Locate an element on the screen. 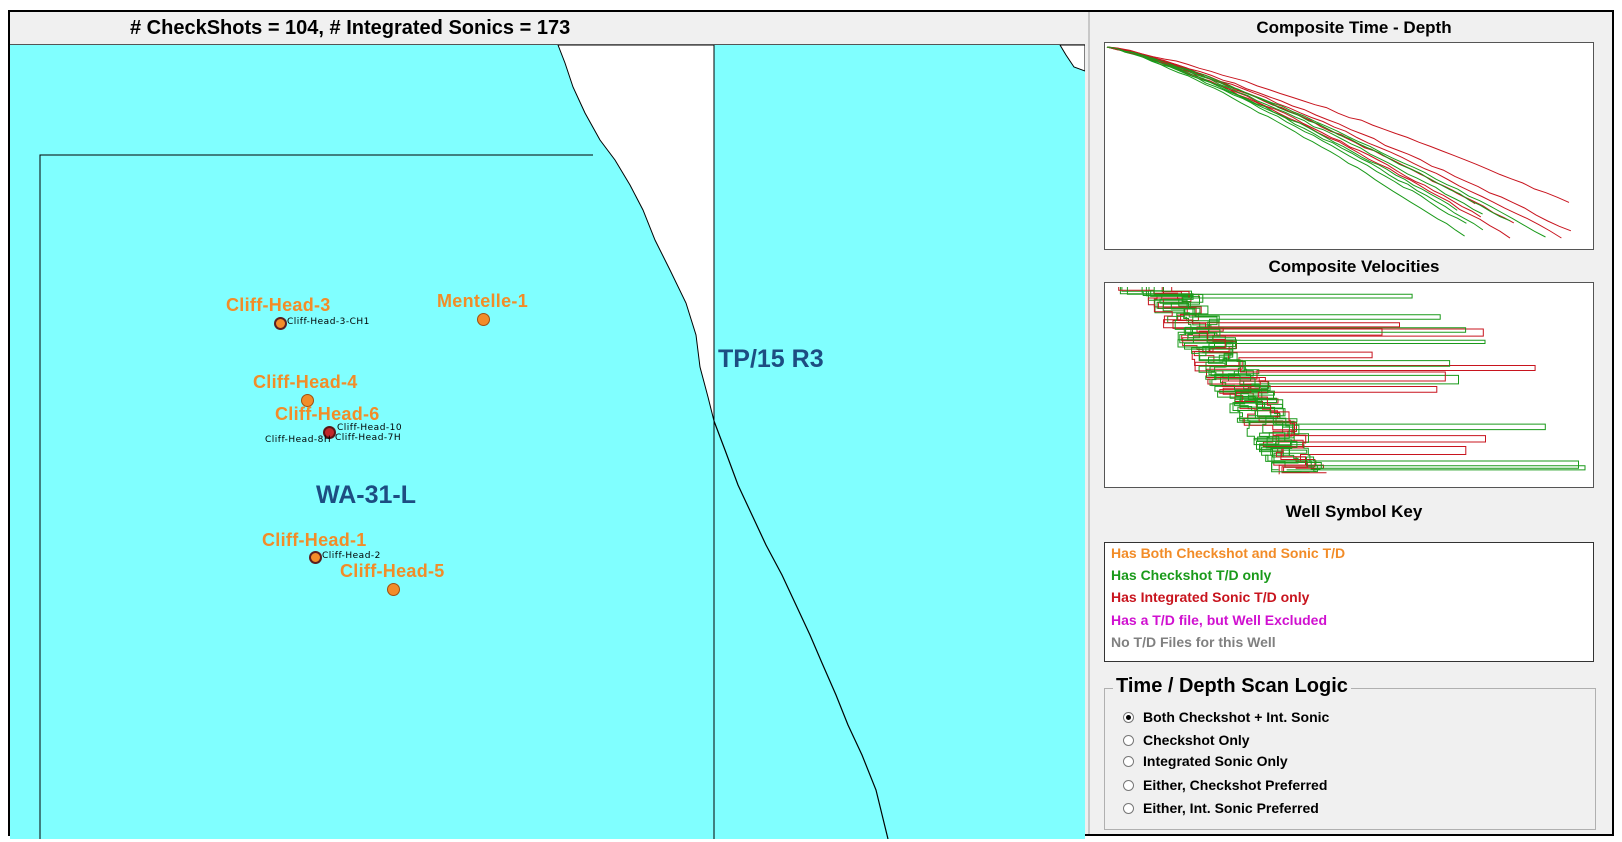 The image size is (1622, 842). radio-label: Both Checkshot + Int. Sonic is located at coordinates (1236, 717).